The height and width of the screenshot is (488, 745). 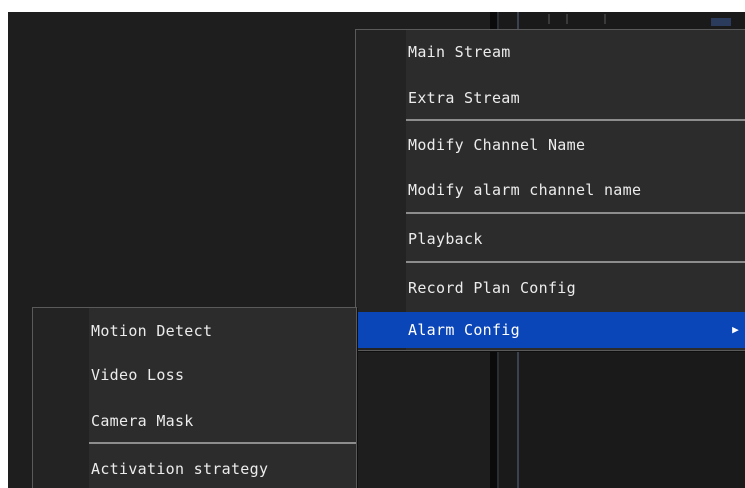 I want to click on menu-item-activation-strategy: Activation strategy, so click(x=194, y=469).